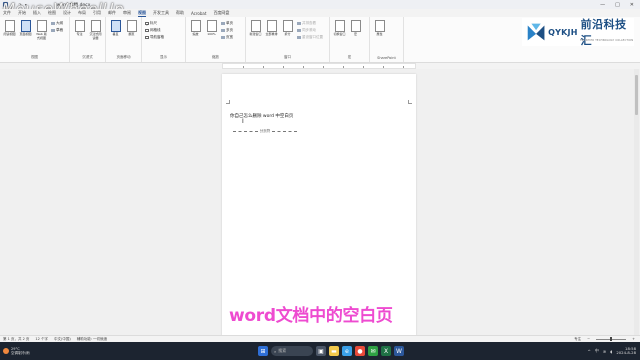  Describe the element at coordinates (198, 13) in the screenshot. I see `tab-acrobat: Acrobat` at that location.